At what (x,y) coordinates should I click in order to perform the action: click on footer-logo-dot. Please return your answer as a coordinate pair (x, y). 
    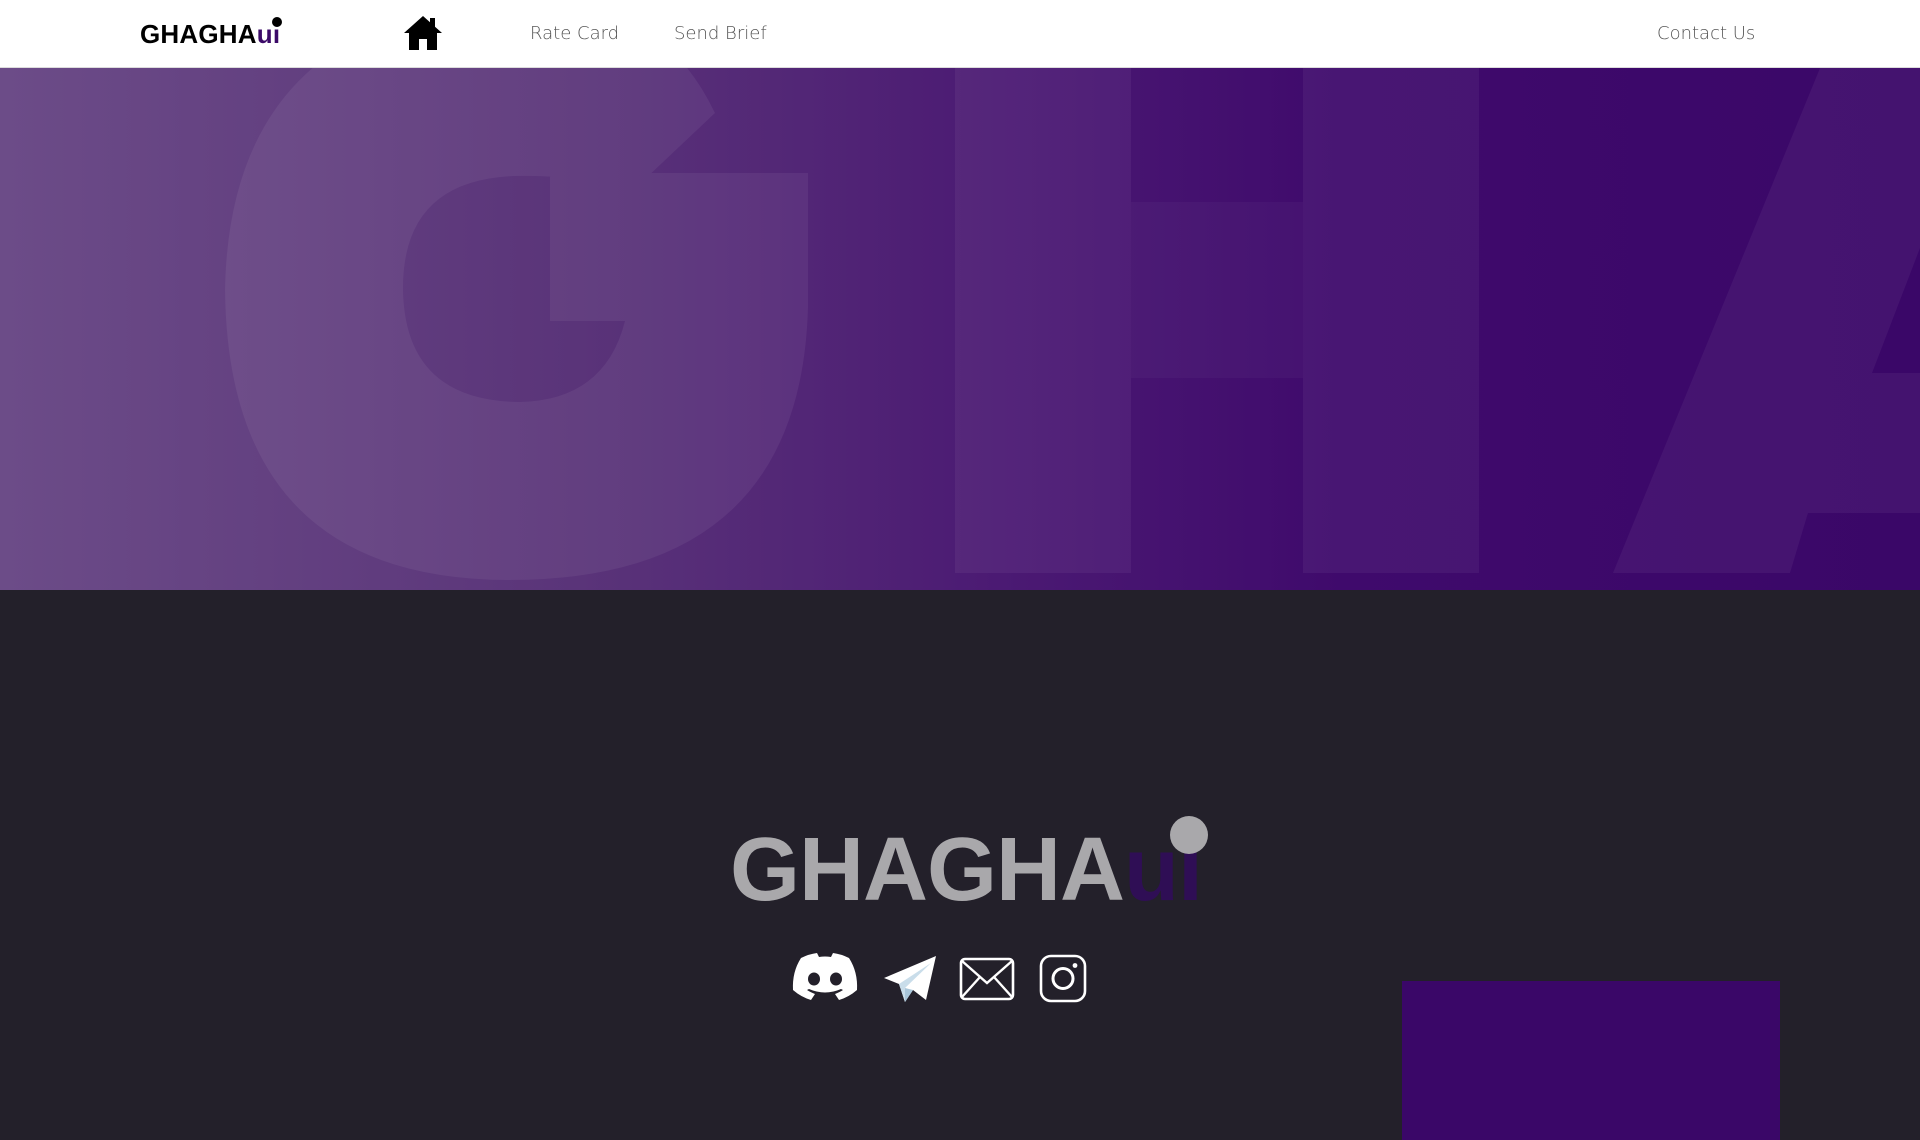
    Looking at the image, I should click on (1188, 835).